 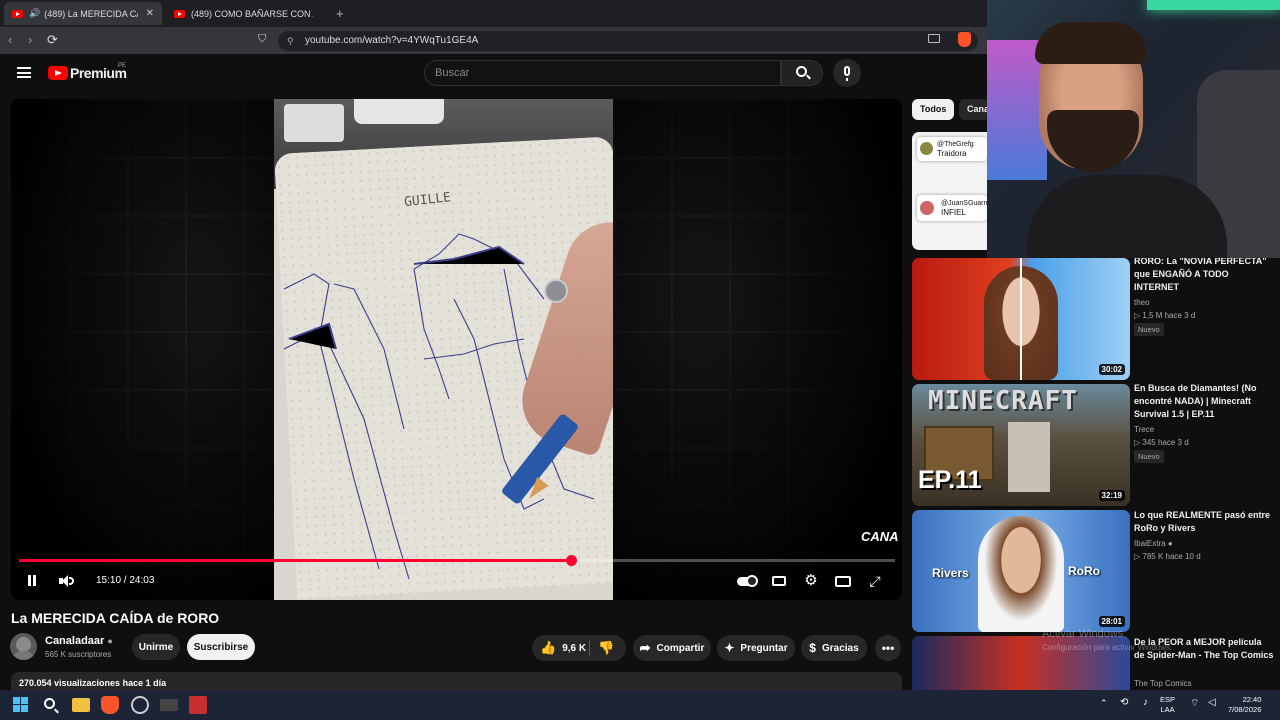 I want to click on clock-date: 7/08/2026, so click(x=1245, y=709).